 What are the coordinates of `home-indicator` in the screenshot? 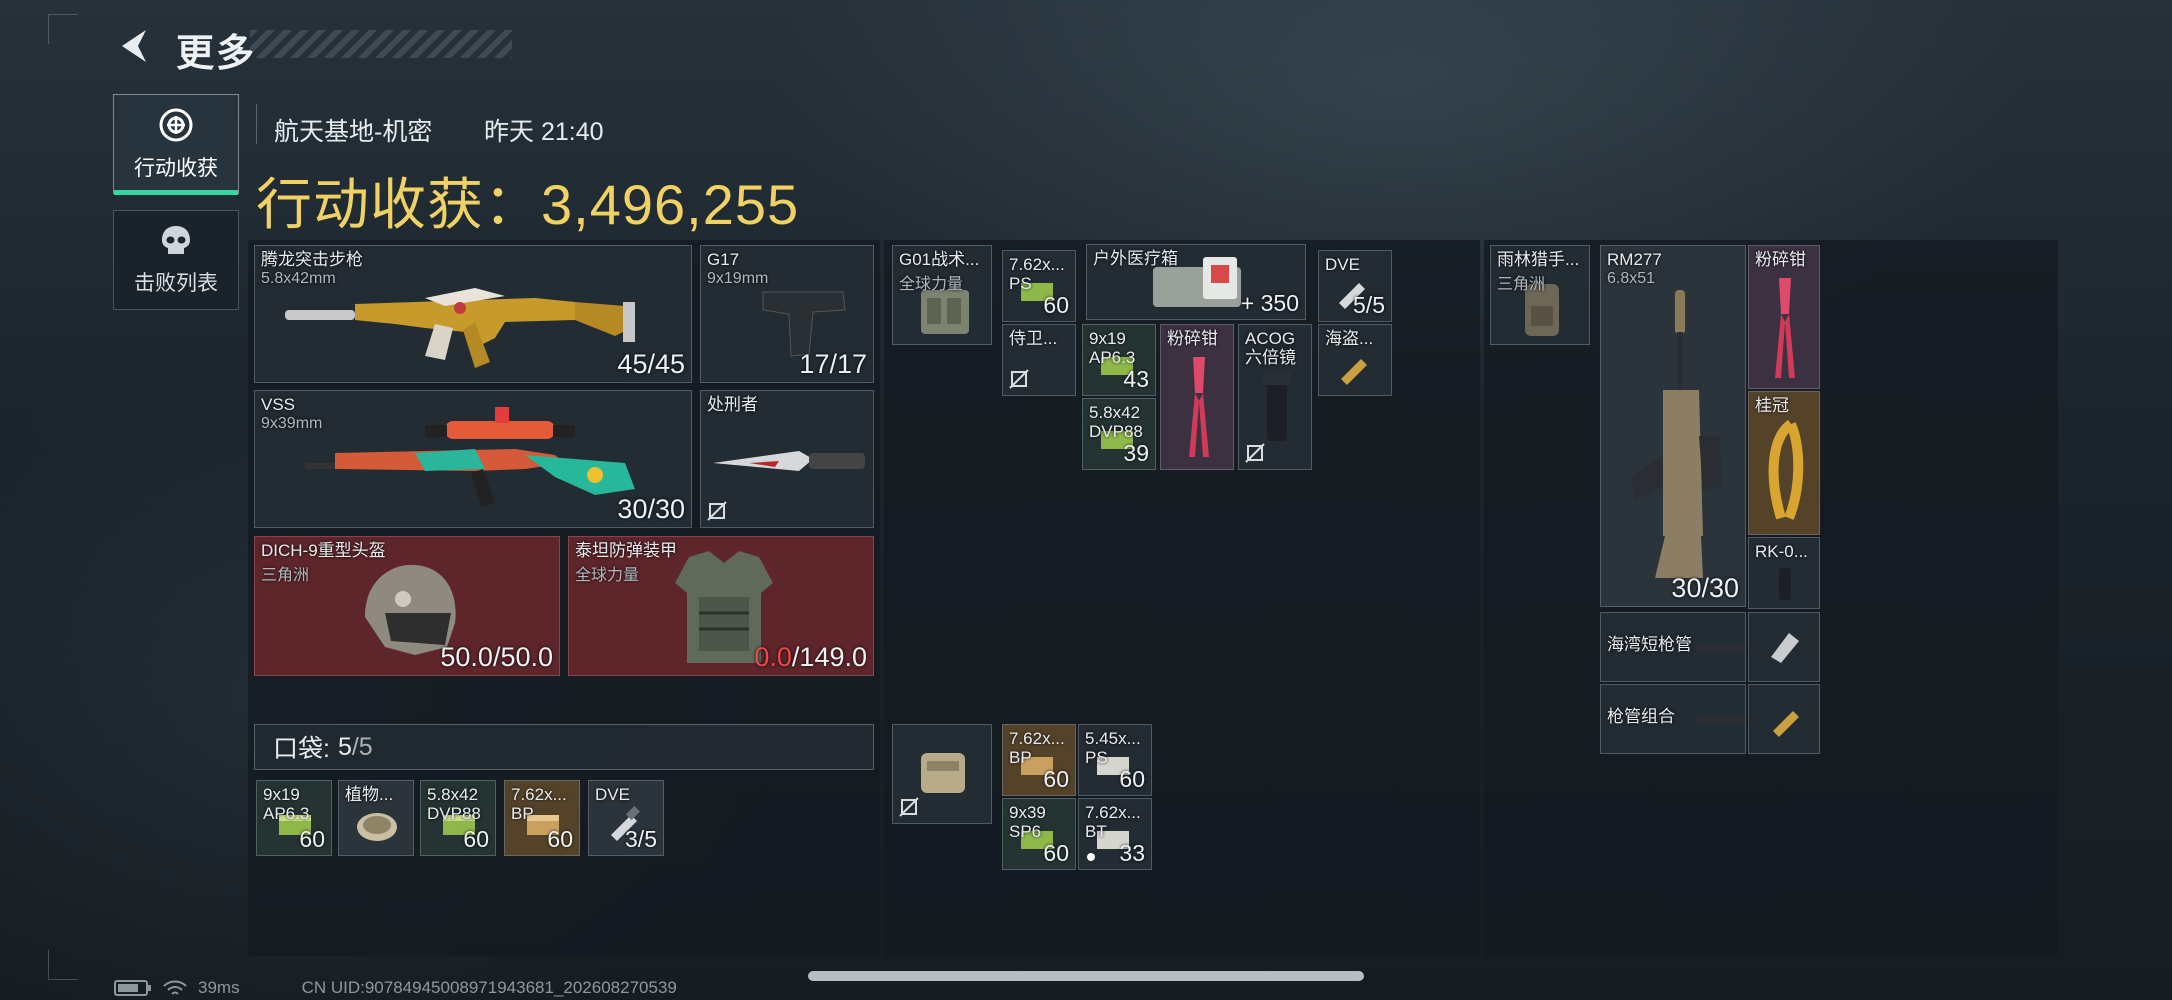 It's located at (1086, 976).